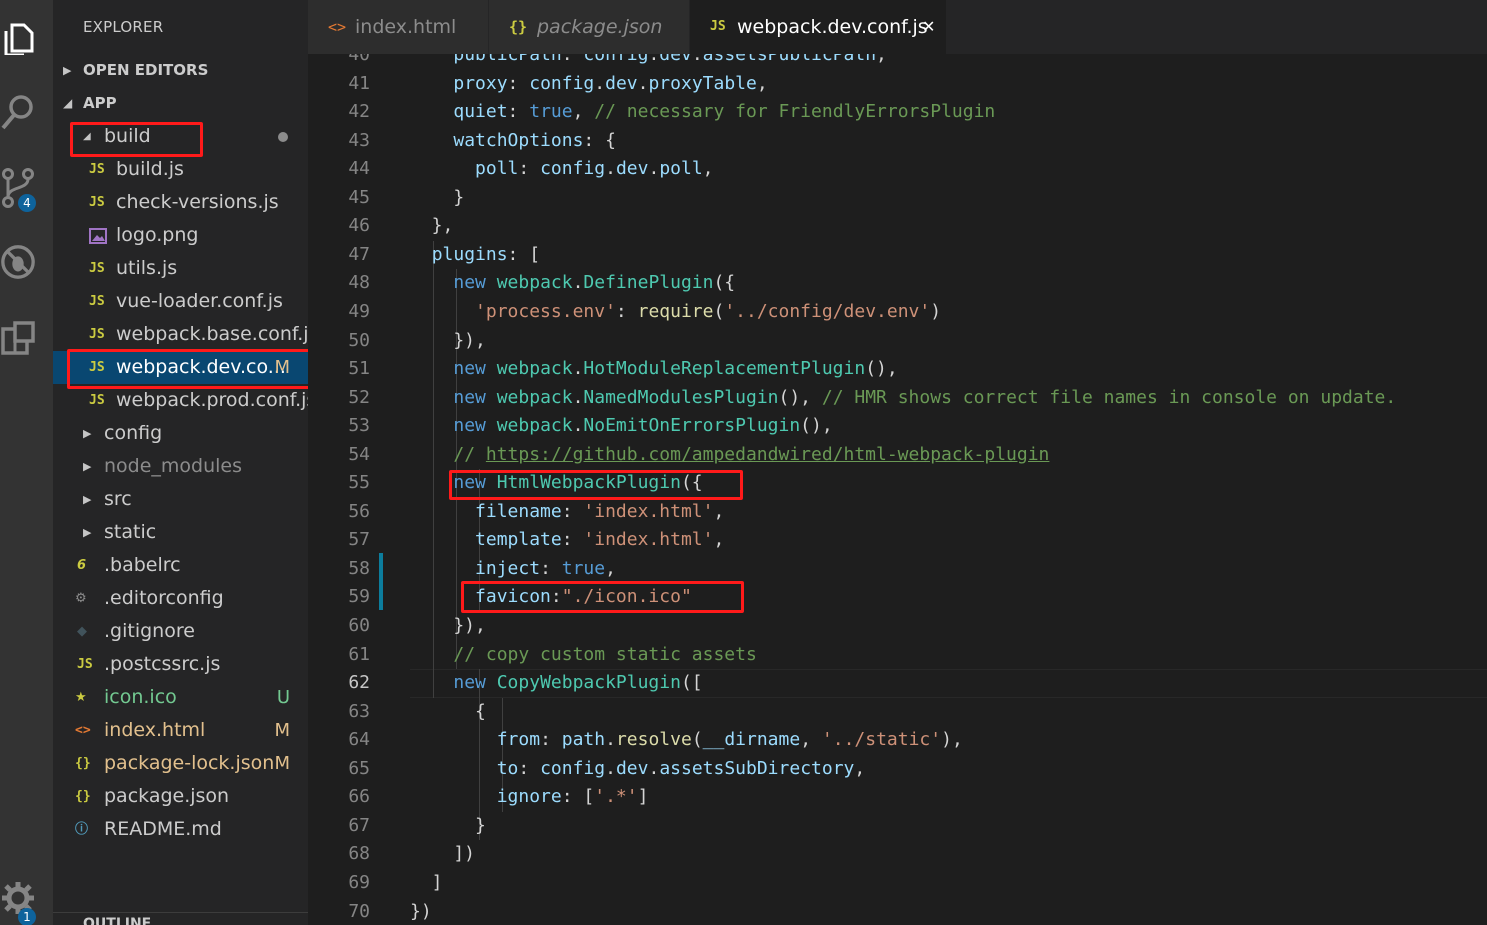 This screenshot has width=1487, height=925. I want to click on app-label: APP, so click(100, 103).